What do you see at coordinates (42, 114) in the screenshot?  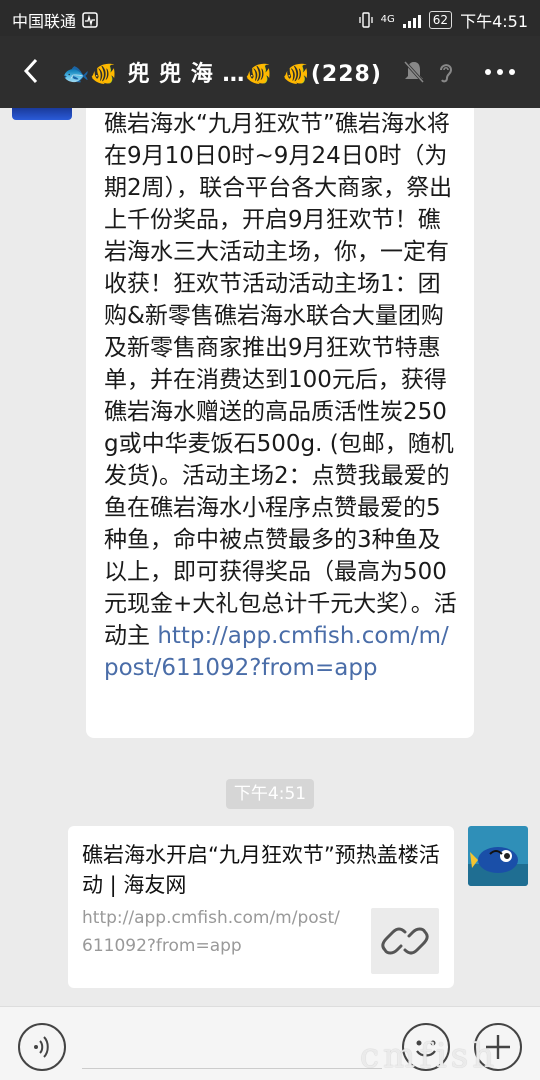 I see `sender-avatar` at bounding box center [42, 114].